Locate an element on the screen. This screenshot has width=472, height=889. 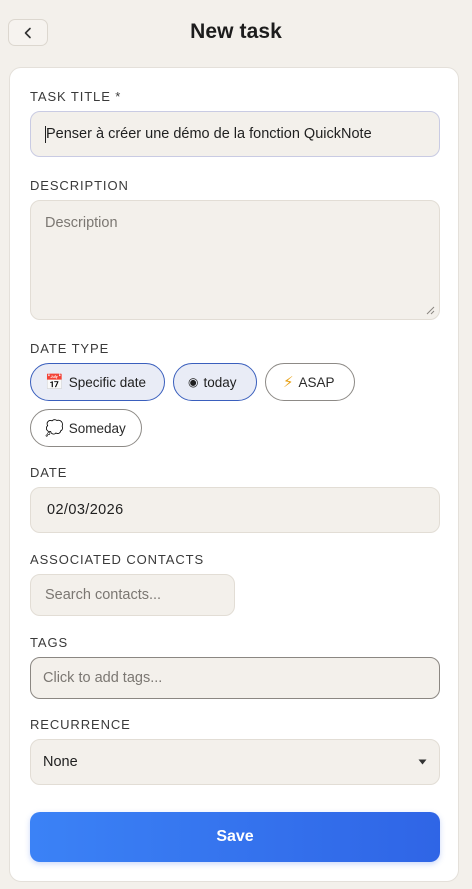
date-type-asap: ⚡ ASAP is located at coordinates (310, 382).